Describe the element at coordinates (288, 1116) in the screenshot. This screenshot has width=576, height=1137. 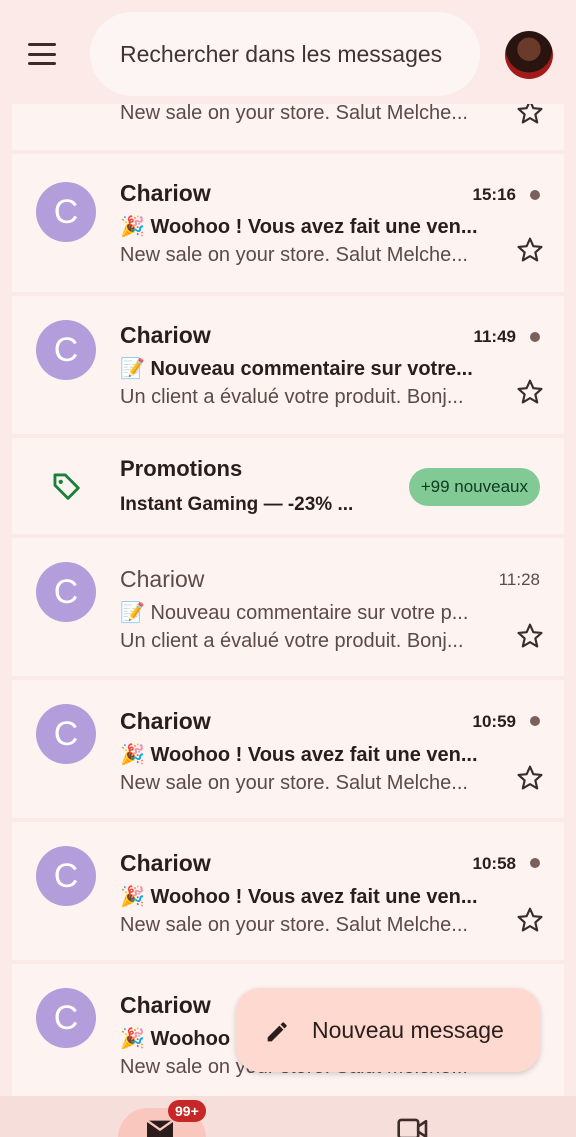
I see `bottom-nav: 99+` at that location.